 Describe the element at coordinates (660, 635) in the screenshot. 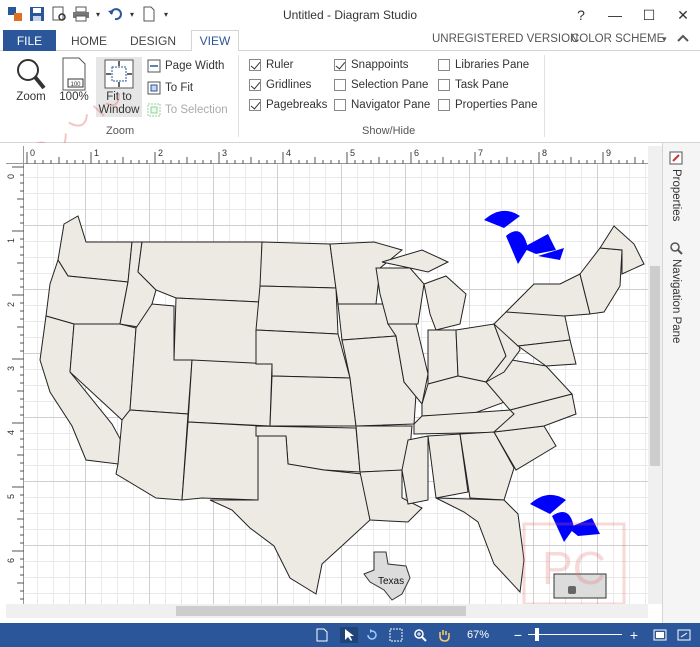

I see `fit-page-icon` at that location.